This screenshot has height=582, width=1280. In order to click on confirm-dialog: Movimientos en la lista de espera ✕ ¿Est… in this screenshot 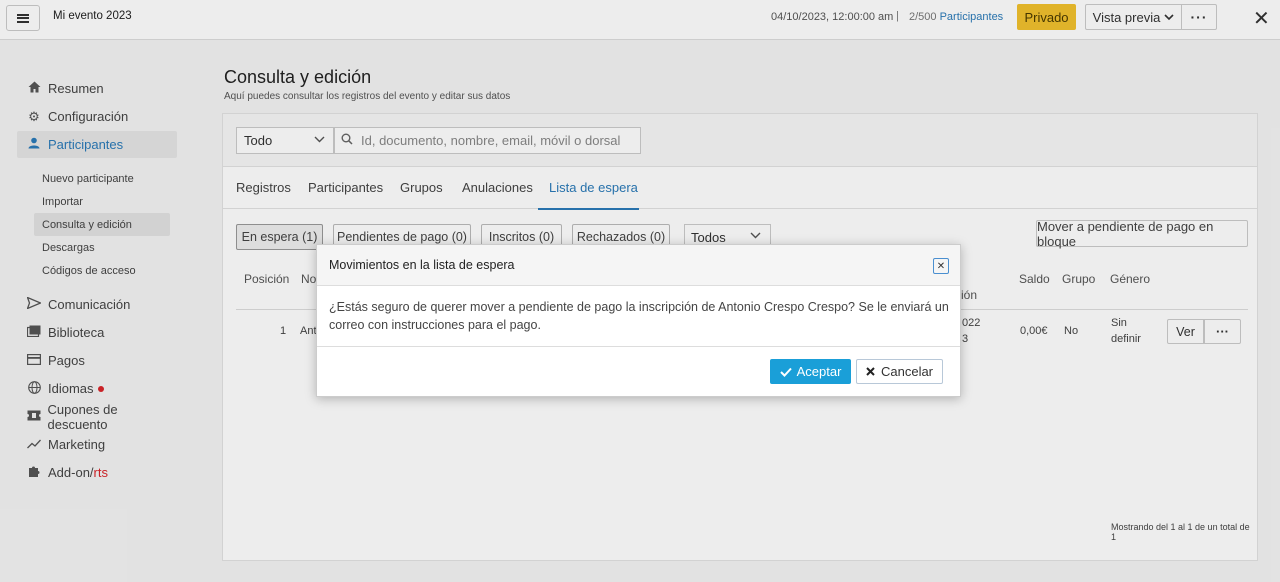, I will do `click(638, 320)`.